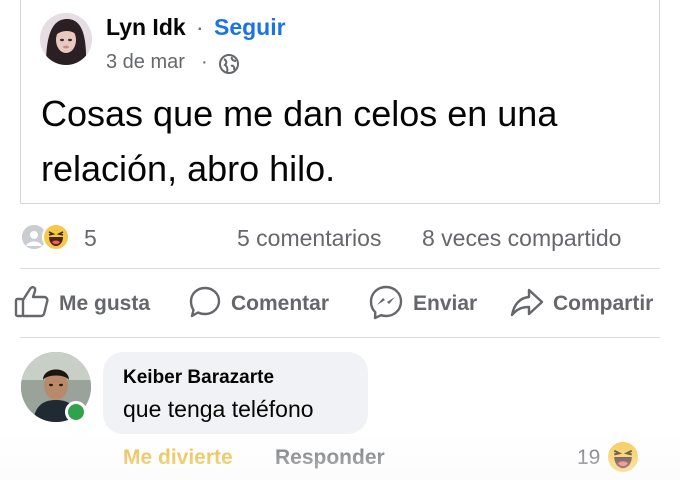  I want to click on comments-count: 5 comentarios, so click(309, 238).